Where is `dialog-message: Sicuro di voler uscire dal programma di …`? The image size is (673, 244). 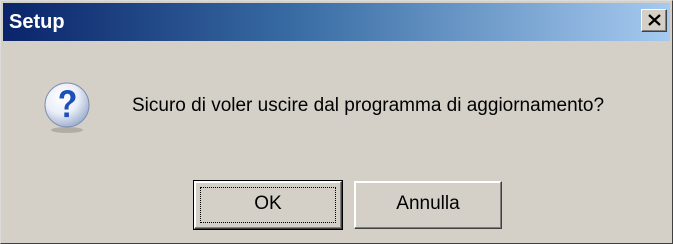
dialog-message: Sicuro di voler uscire dal programma di … is located at coordinates (368, 105).